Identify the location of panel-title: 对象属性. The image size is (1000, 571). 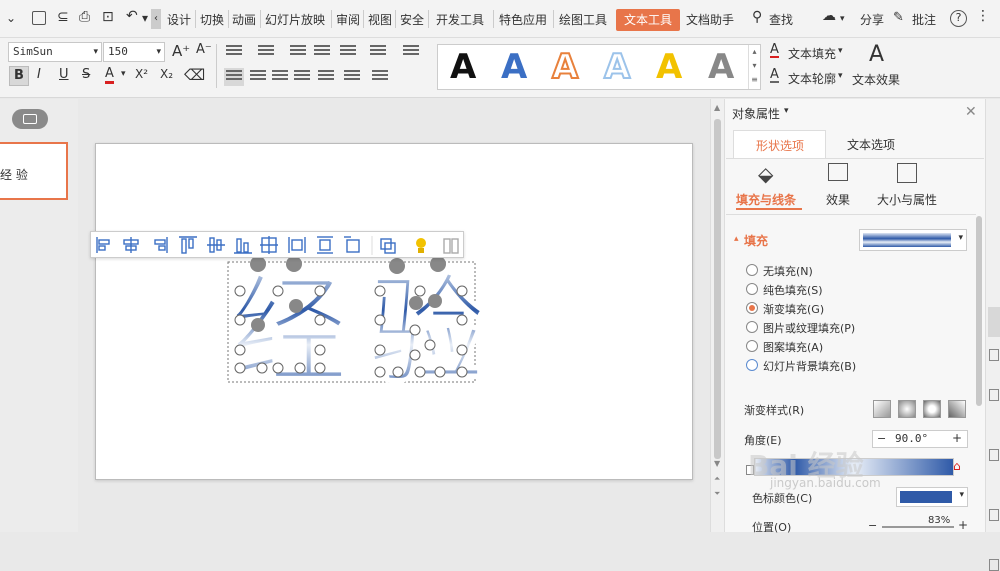
(756, 114).